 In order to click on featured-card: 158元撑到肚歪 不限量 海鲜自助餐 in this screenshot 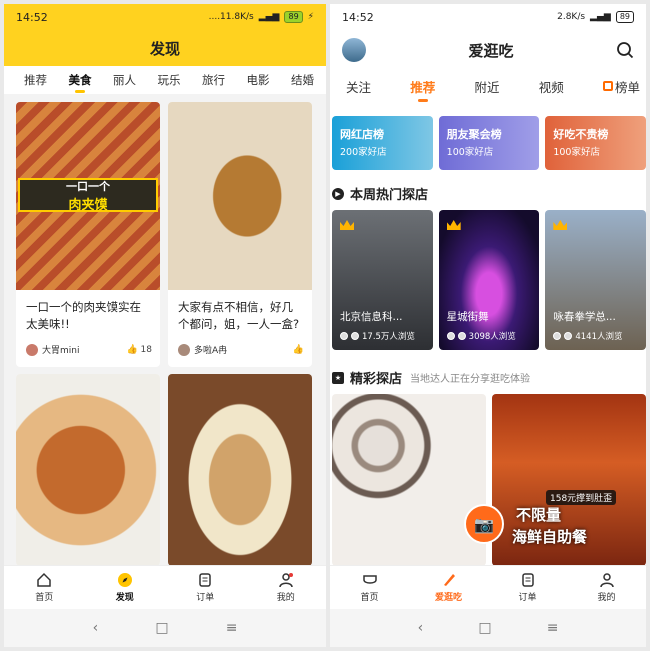, I will do `click(569, 480)`.